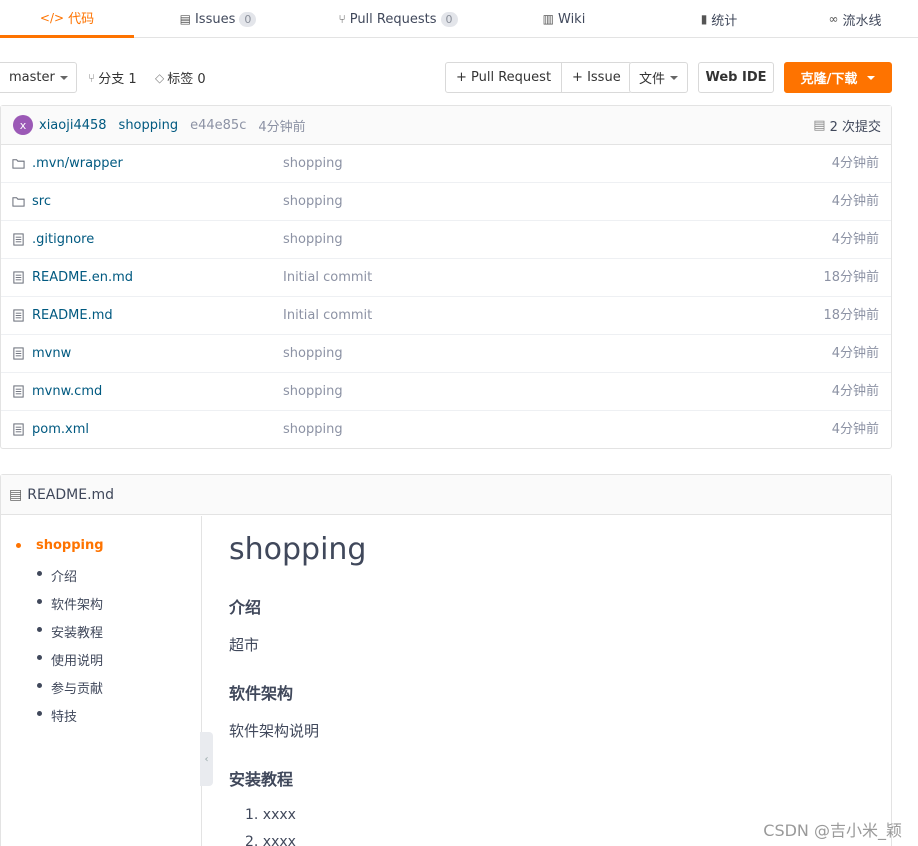 Image resolution: width=918 pixels, height=846 pixels. I want to click on table-row: mvnw shopping 4分钟前, so click(446, 354).